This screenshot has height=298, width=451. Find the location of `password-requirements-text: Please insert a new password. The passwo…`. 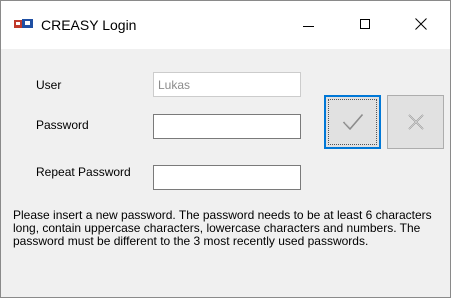

password-requirements-text: Please insert a new password. The passwo… is located at coordinates (222, 228).